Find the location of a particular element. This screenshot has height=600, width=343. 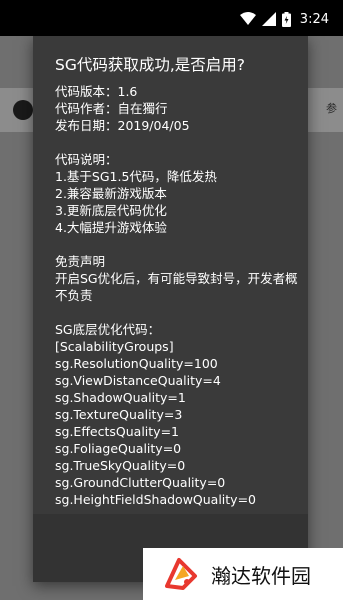

avatar is located at coordinates (23, 110).